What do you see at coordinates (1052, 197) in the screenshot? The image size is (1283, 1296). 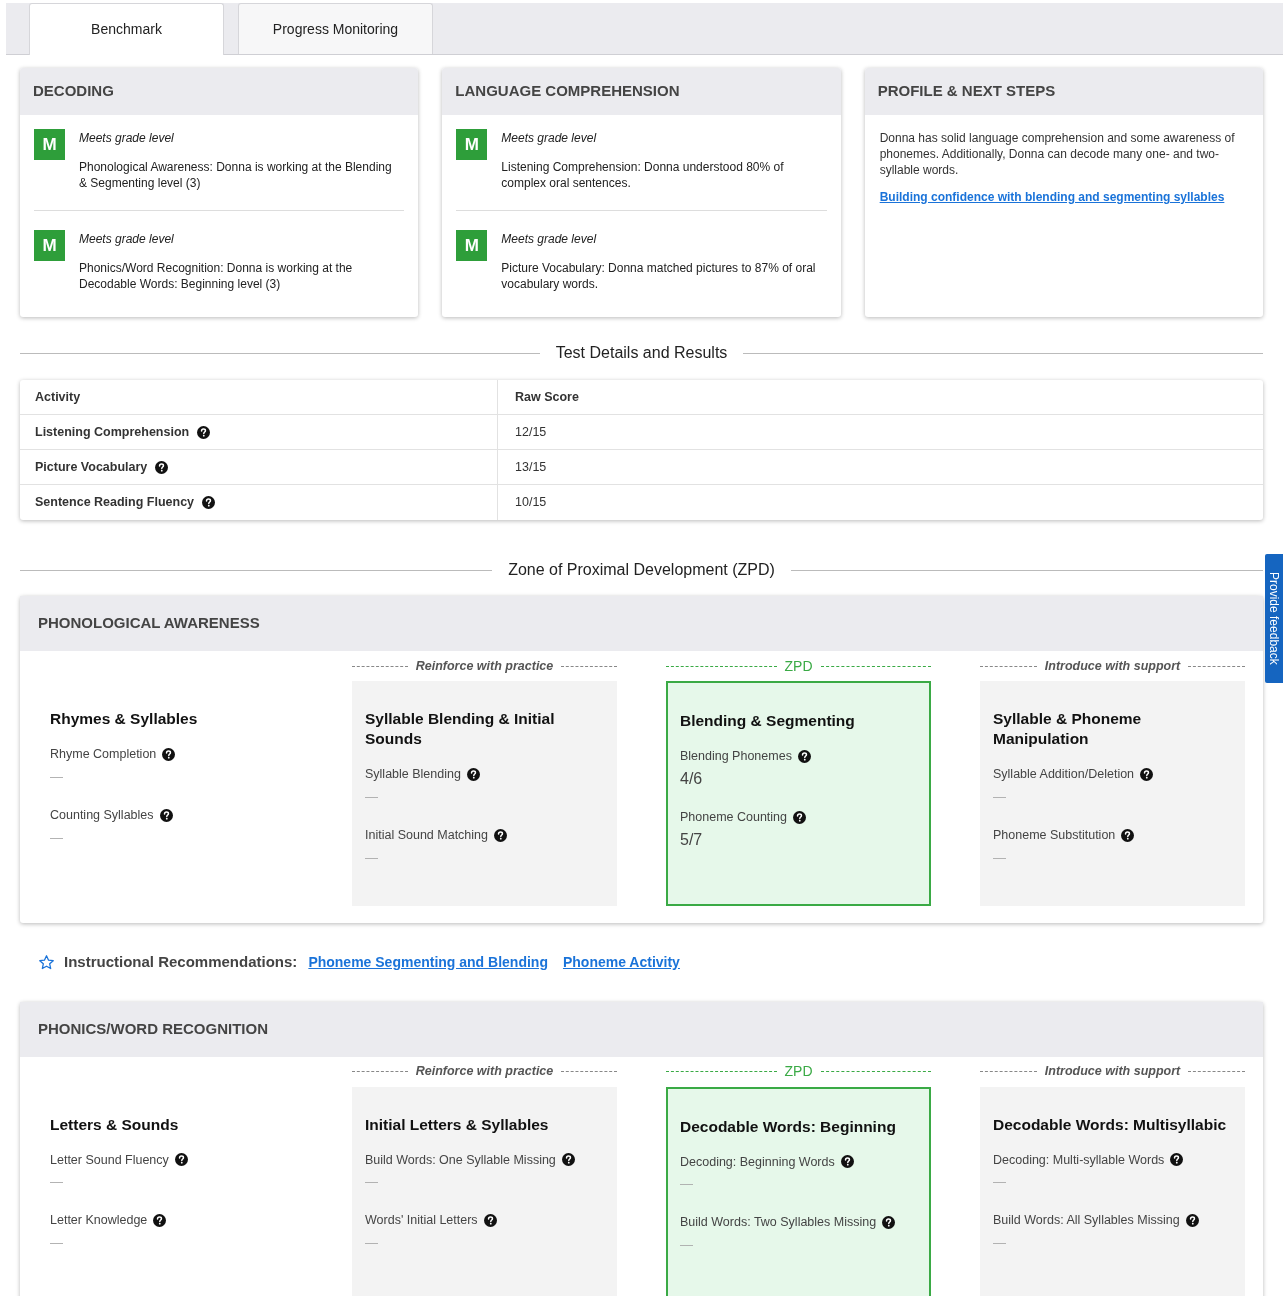 I see `next-steps-link: Building confidence with blending and segmenting syllables` at bounding box center [1052, 197].